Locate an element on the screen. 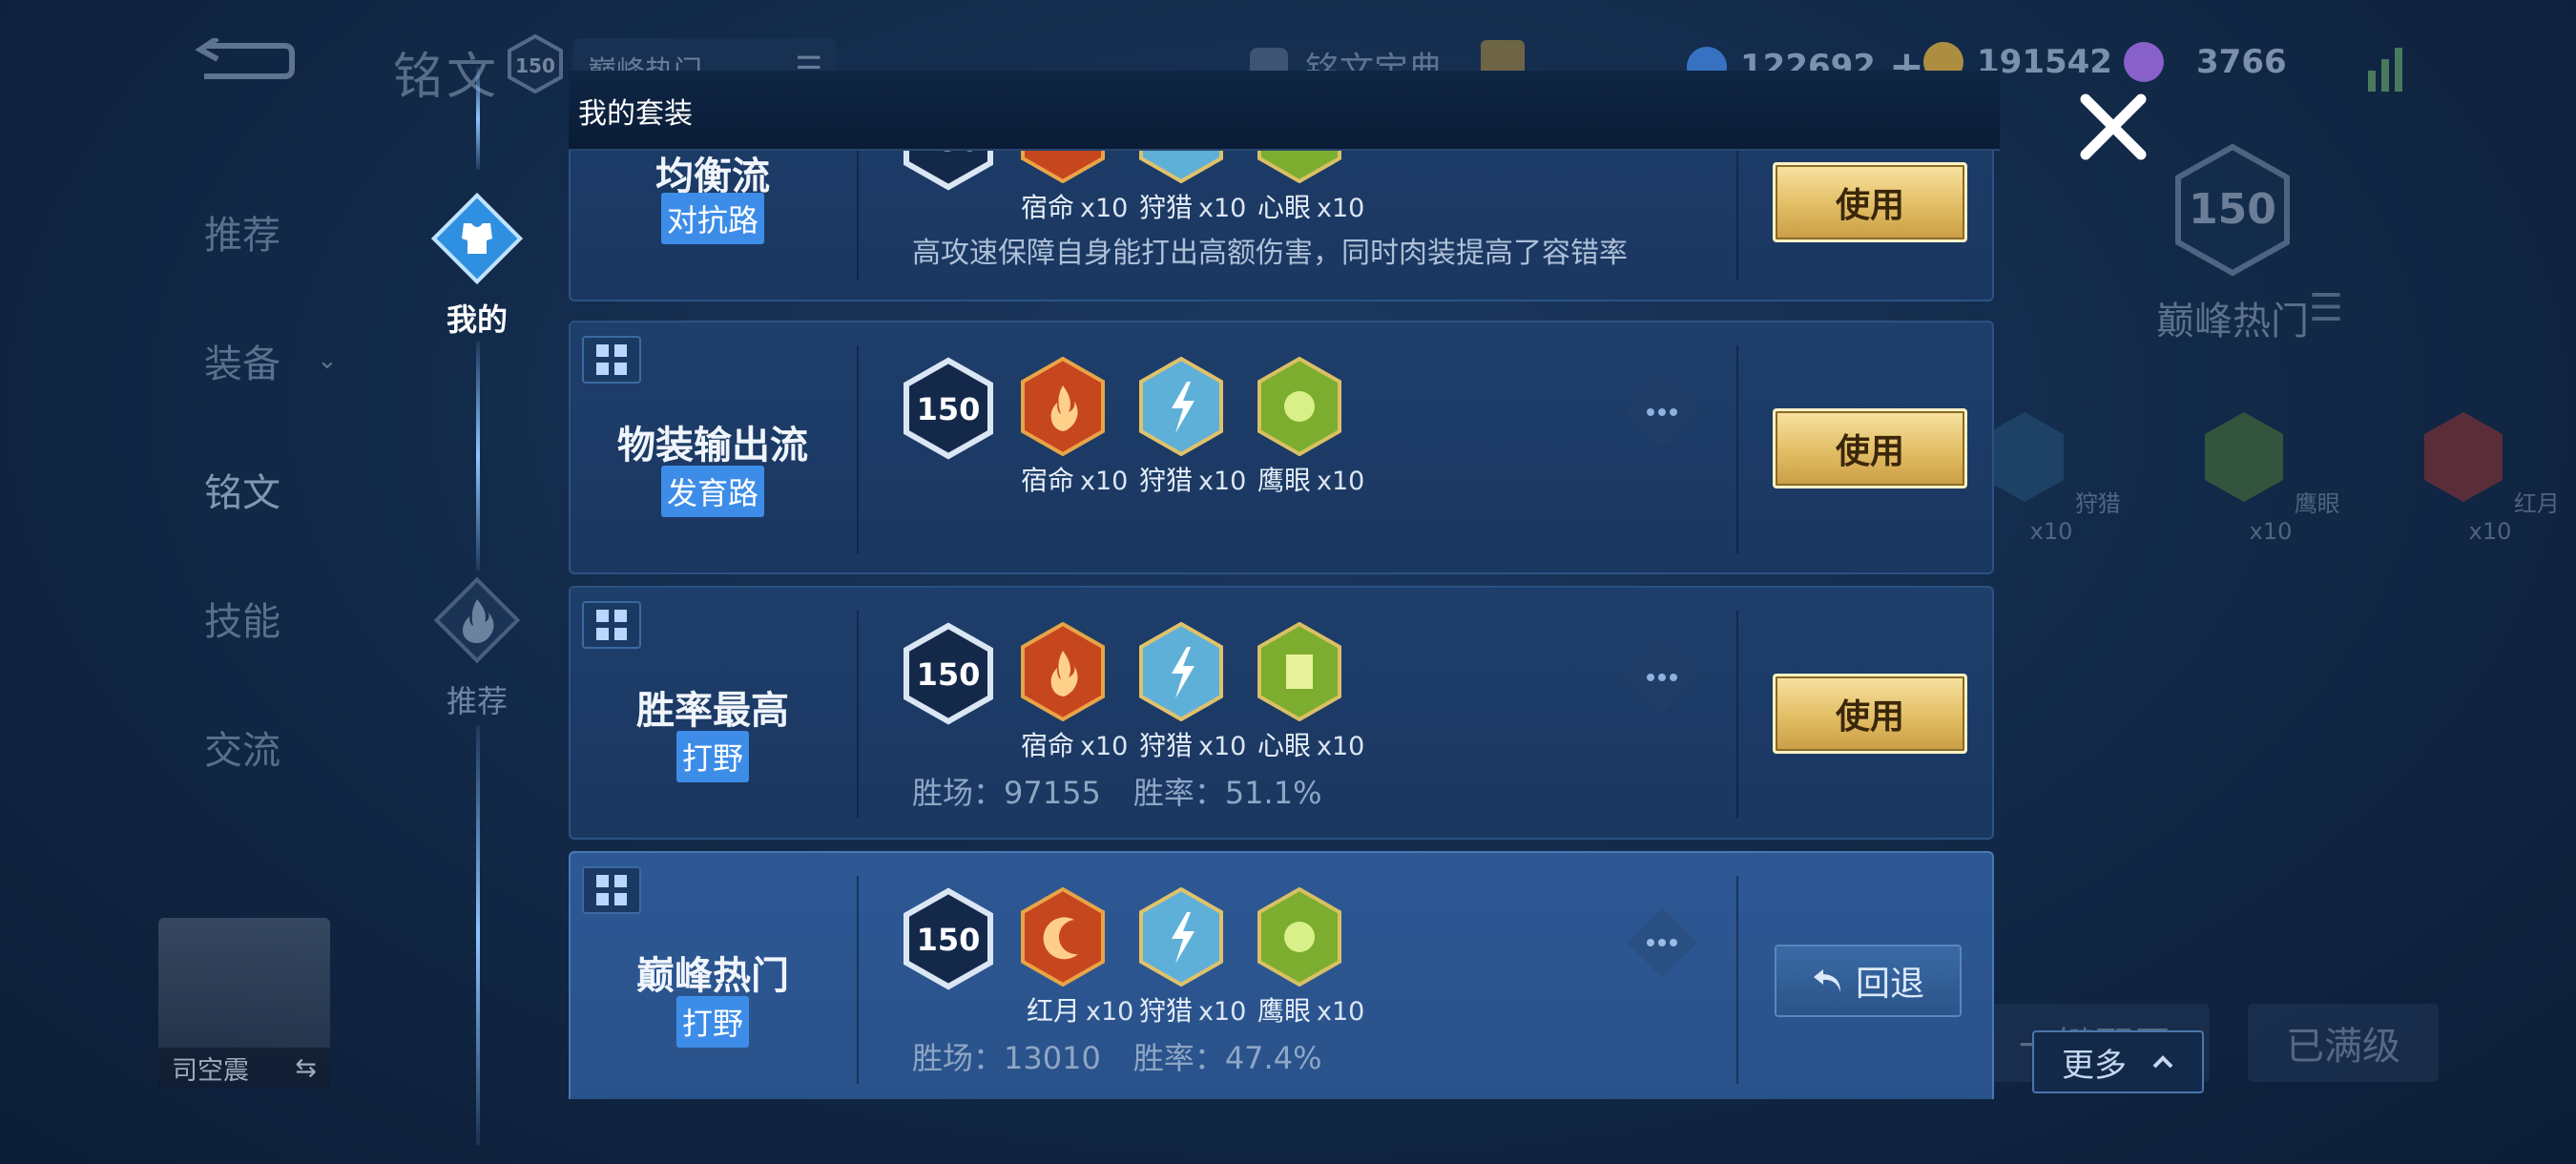 This screenshot has height=1164, width=2576. tab-label: 我的 is located at coordinates (477, 319).